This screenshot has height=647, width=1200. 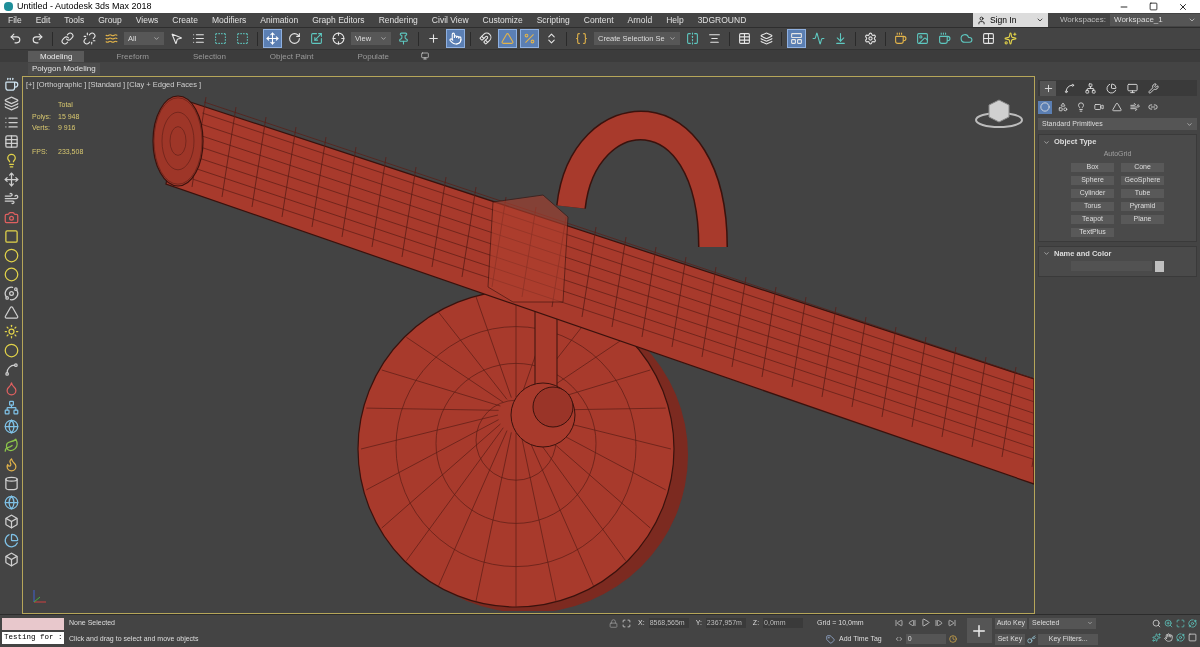 I want to click on transform-mode-icon, so click(x=626, y=623).